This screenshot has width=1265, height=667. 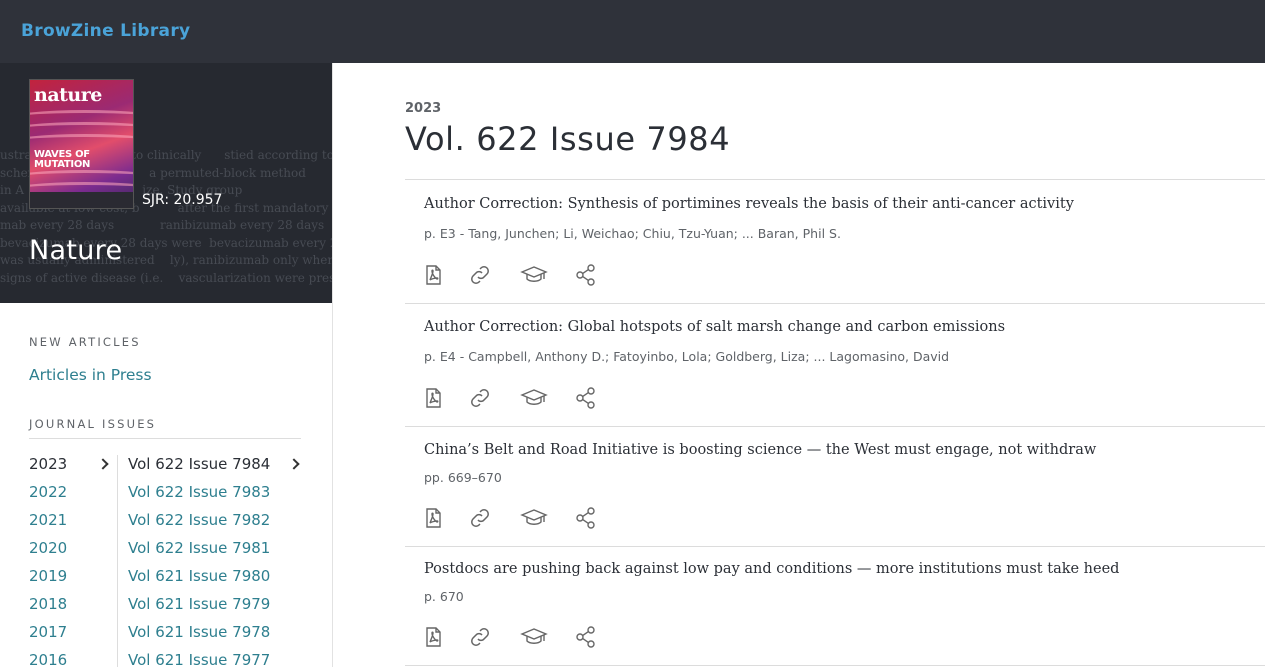 What do you see at coordinates (81, 144) in the screenshot?
I see `journal-cover-image: nature WAVES OF MUTATION` at bounding box center [81, 144].